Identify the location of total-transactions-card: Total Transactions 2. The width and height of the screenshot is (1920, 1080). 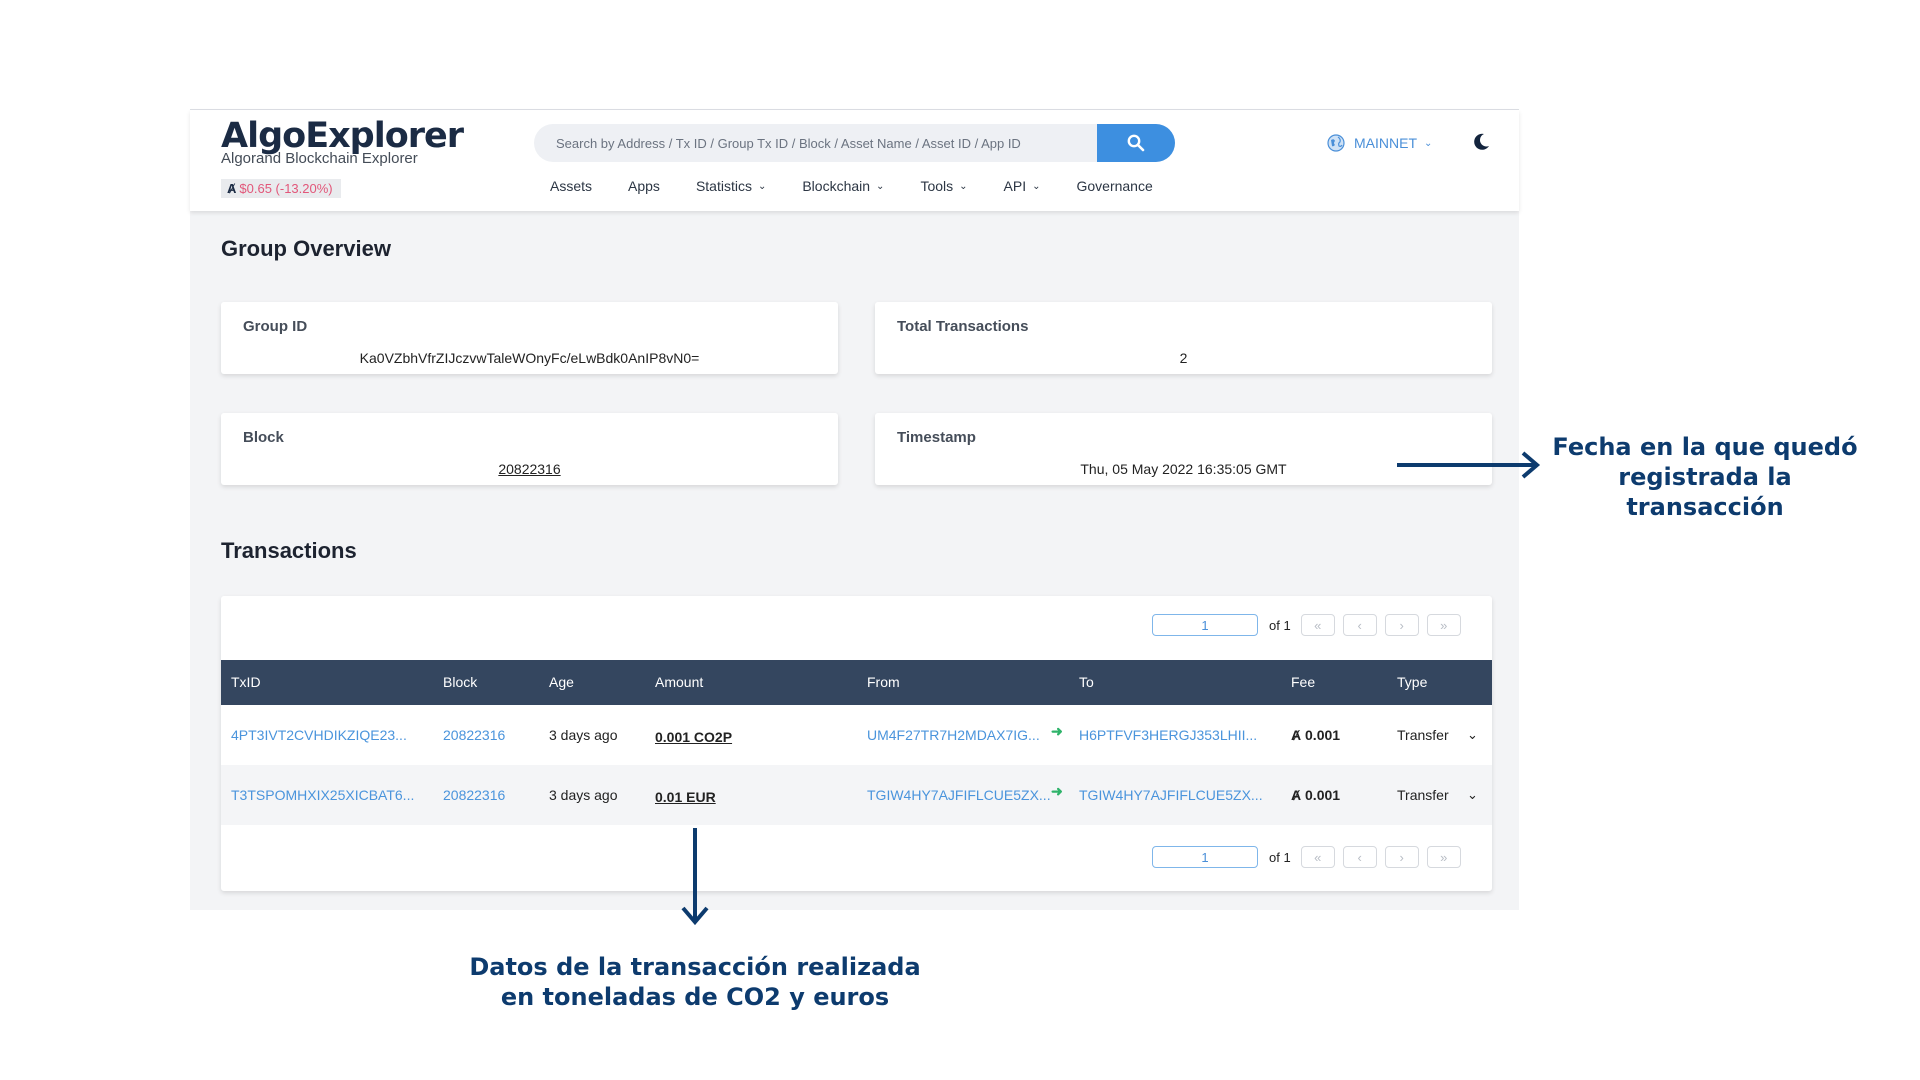
(1183, 338).